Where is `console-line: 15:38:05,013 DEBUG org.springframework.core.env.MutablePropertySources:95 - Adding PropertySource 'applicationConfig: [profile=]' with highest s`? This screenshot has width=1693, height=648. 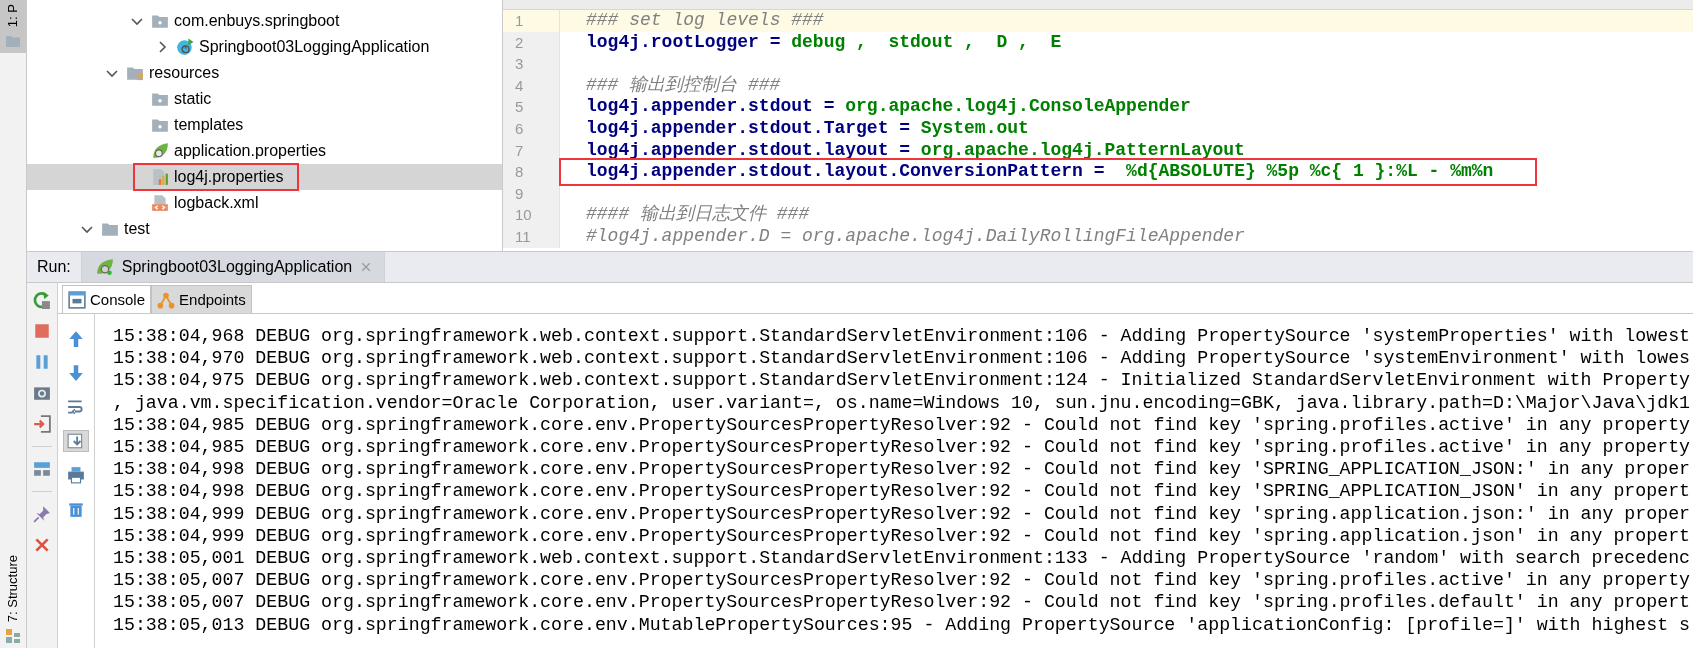 console-line: 15:38:05,013 DEBUG org.springframework.core.env.MutablePropertySources:95 - Adding PropertySource 'applicationConfig: [profile=]' with highest s is located at coordinates (902, 624).